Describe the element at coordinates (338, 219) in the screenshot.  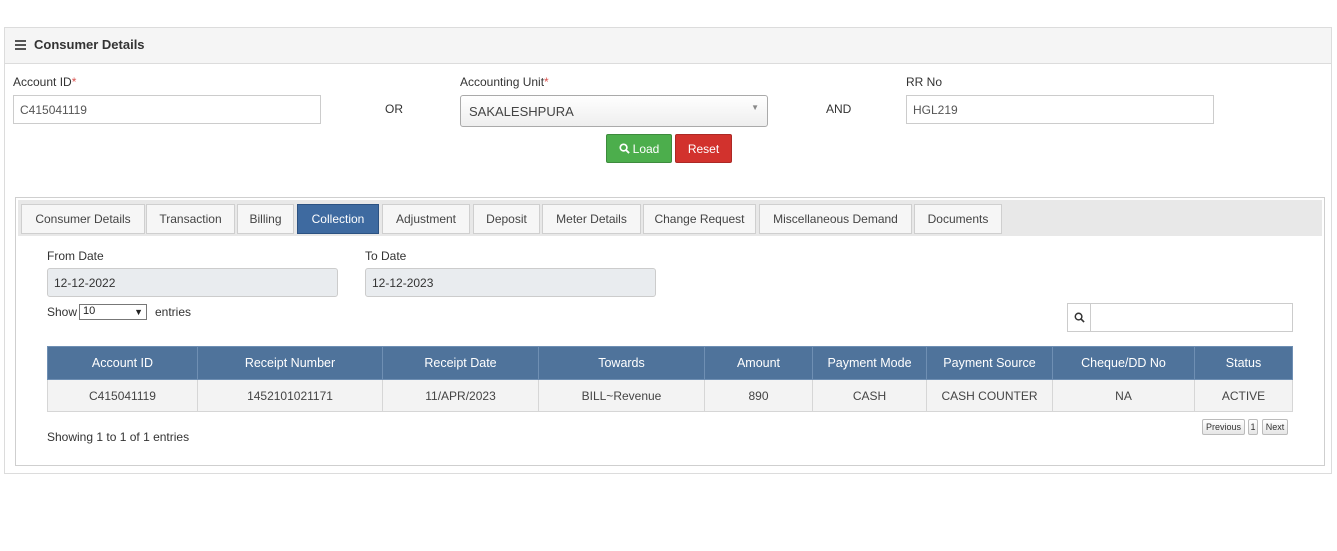
I see `tab-collection: Collection` at that location.